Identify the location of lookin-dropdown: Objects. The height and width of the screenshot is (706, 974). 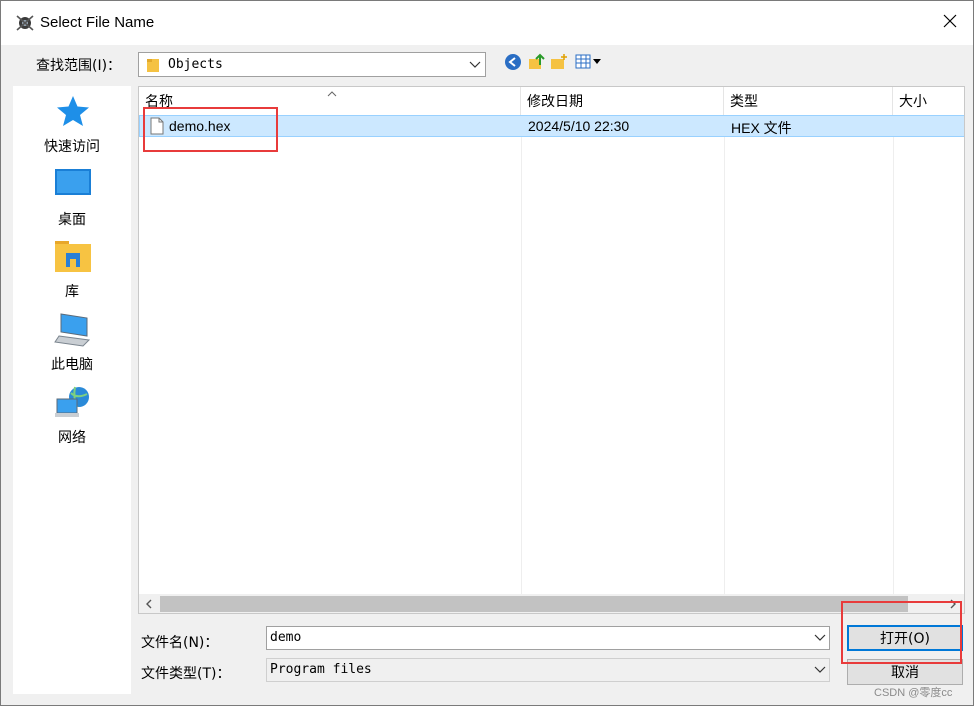
(312, 64).